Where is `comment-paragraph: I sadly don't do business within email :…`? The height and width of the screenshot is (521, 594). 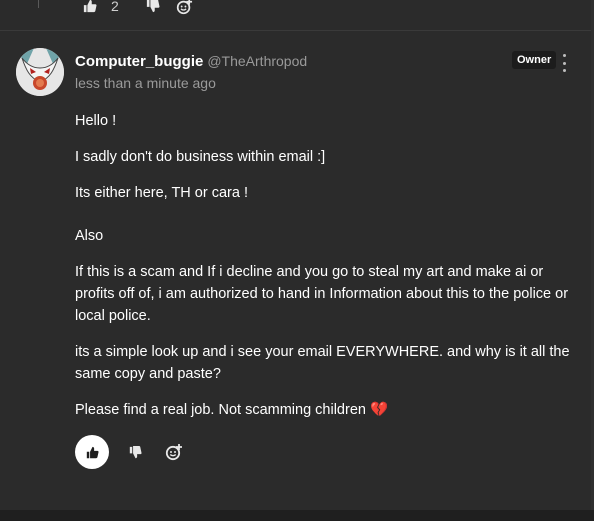
comment-paragraph: I sadly don't do business within email :… is located at coordinates (200, 157).